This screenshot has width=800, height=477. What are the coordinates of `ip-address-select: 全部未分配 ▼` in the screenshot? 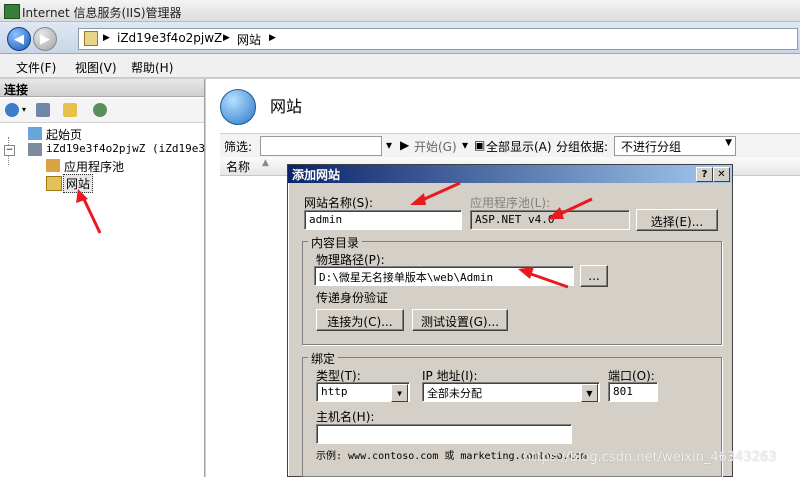 It's located at (511, 392).